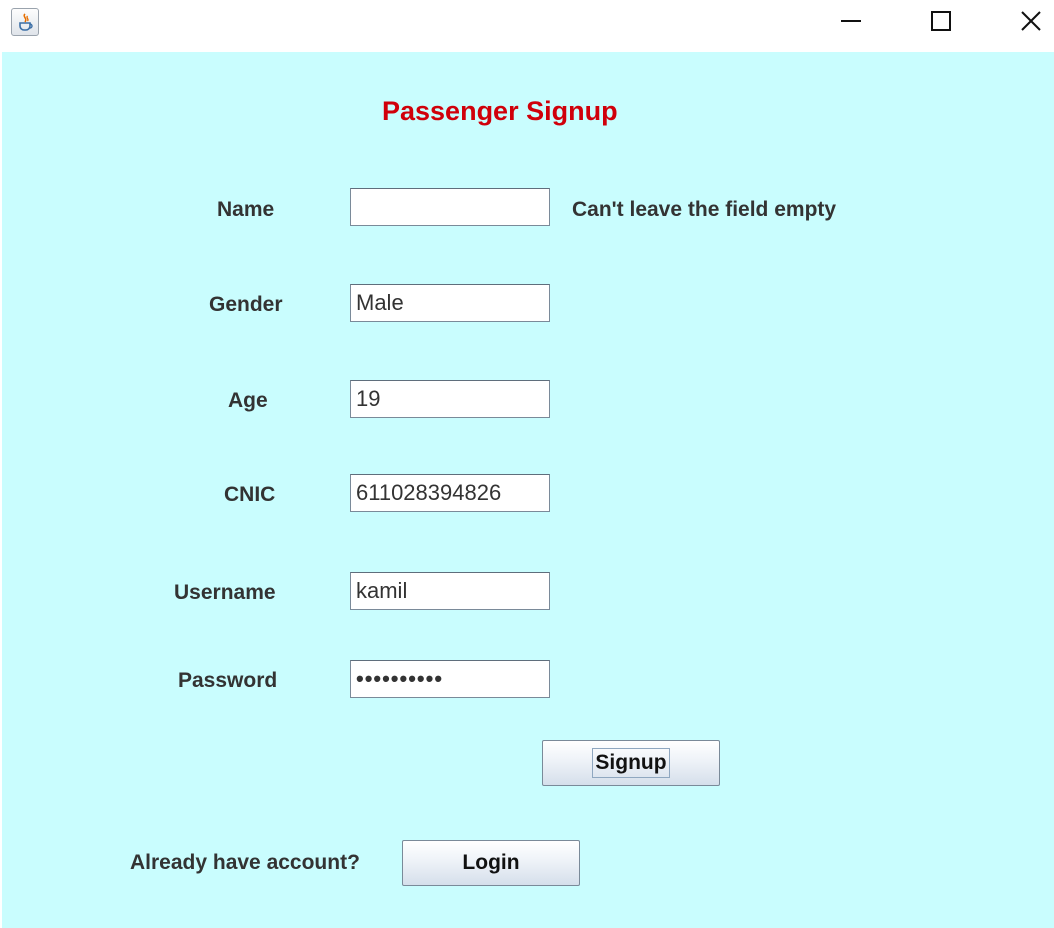 This screenshot has height=928, width=1054. I want to click on minimize-button, so click(850, 22).